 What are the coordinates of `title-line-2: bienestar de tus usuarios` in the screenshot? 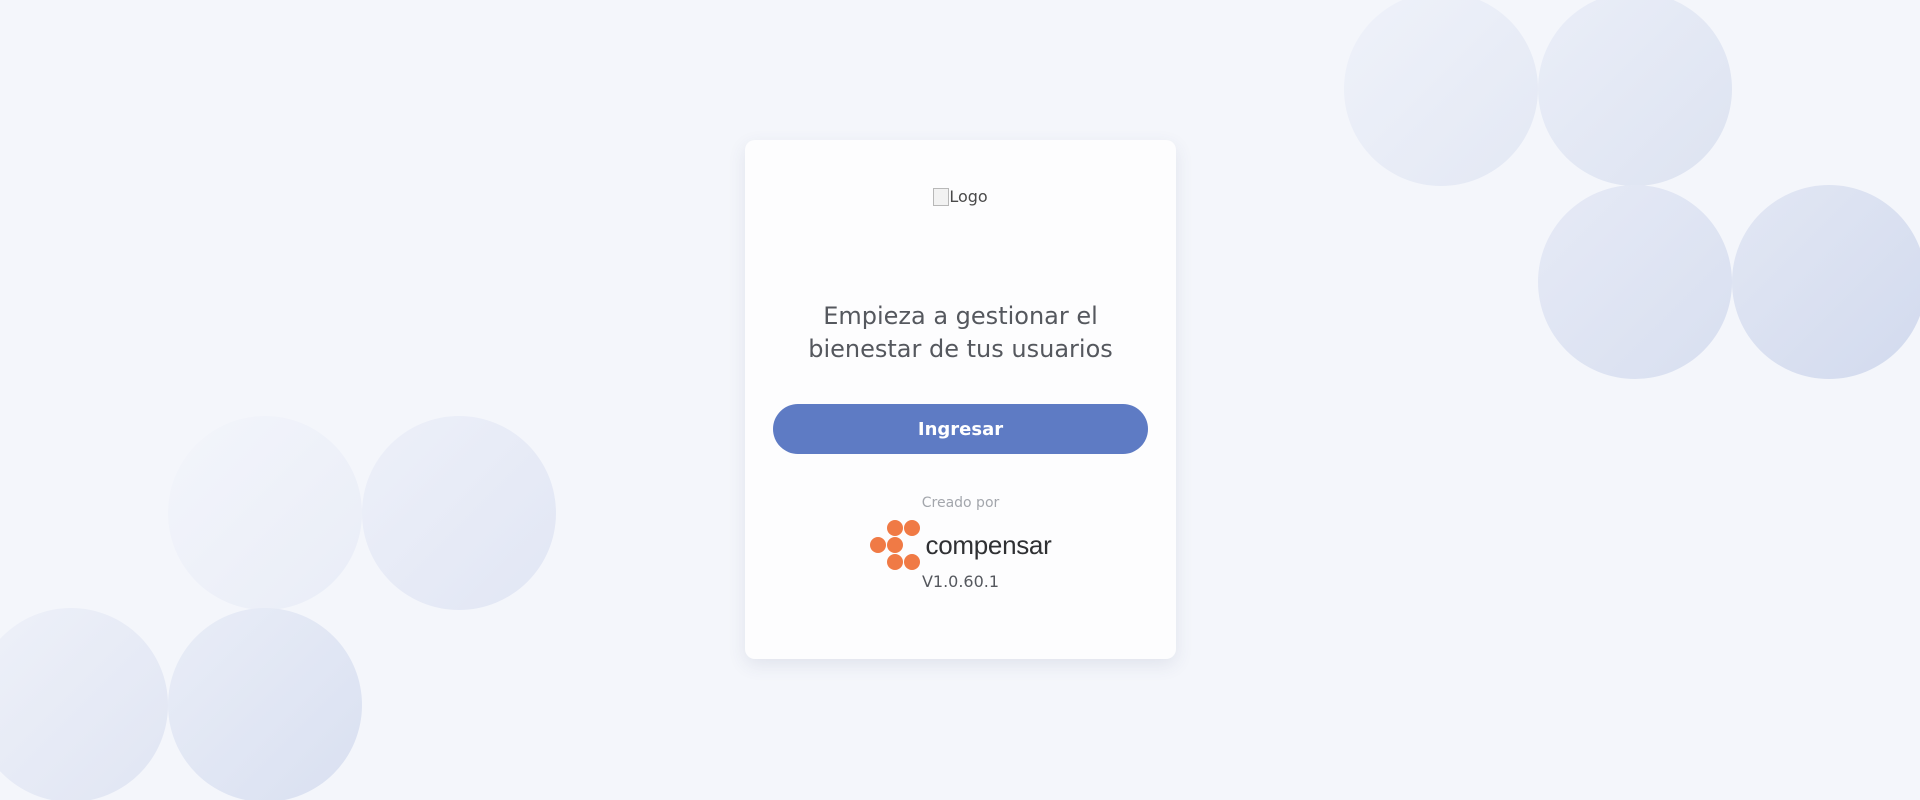 It's located at (960, 349).